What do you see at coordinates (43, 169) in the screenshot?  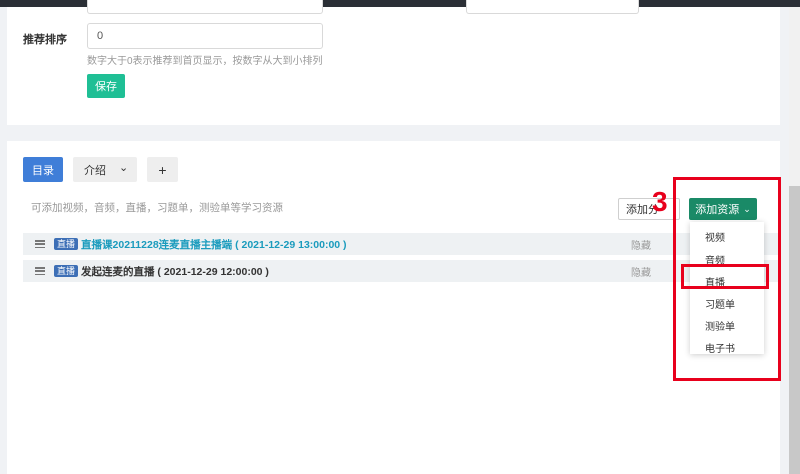 I see `tab-catalog: 目录` at bounding box center [43, 169].